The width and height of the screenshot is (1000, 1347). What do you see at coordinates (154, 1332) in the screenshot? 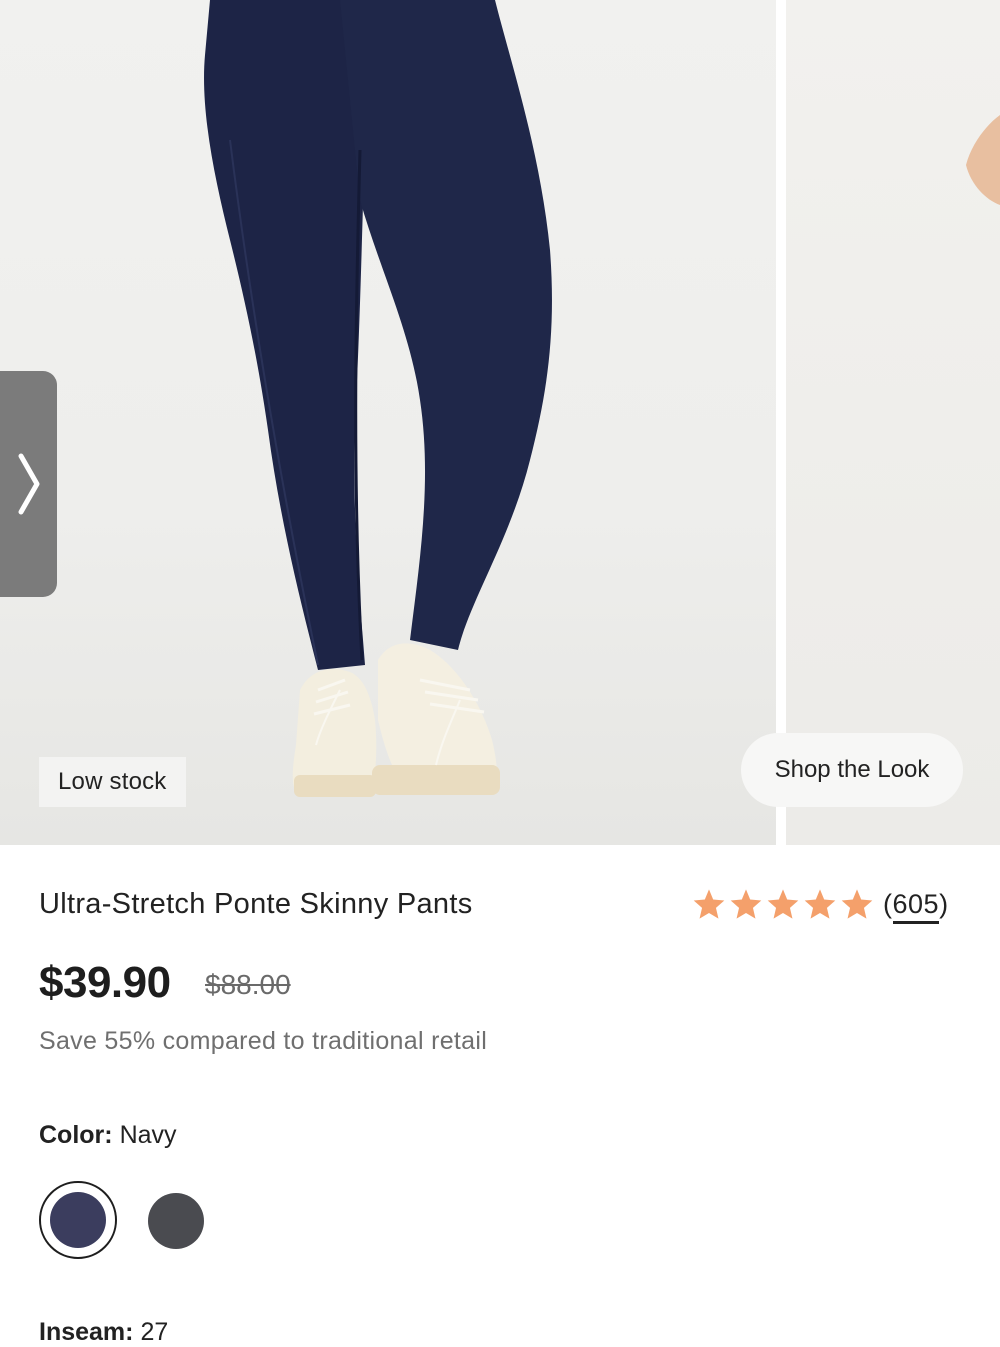
I see `inseam-value: 27` at bounding box center [154, 1332].